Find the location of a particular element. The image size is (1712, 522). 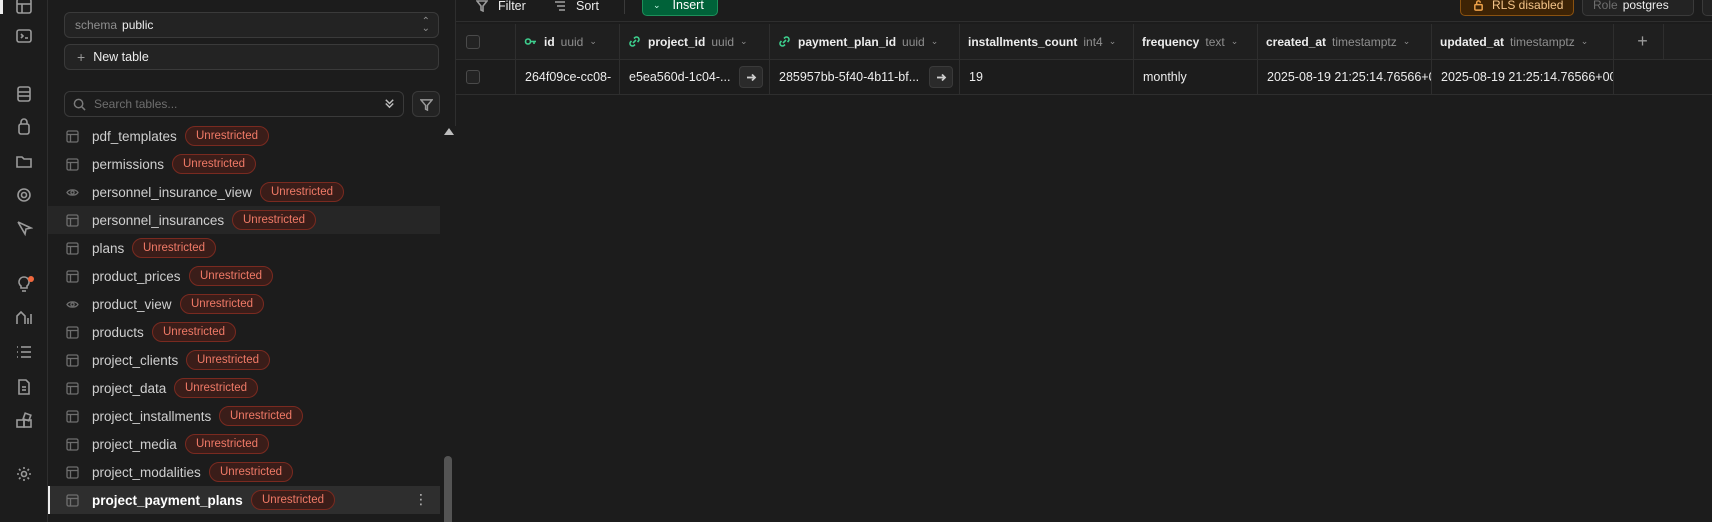

column-header-updated-at: updated_at timestamptz ⌄ is located at coordinates (1523, 41).